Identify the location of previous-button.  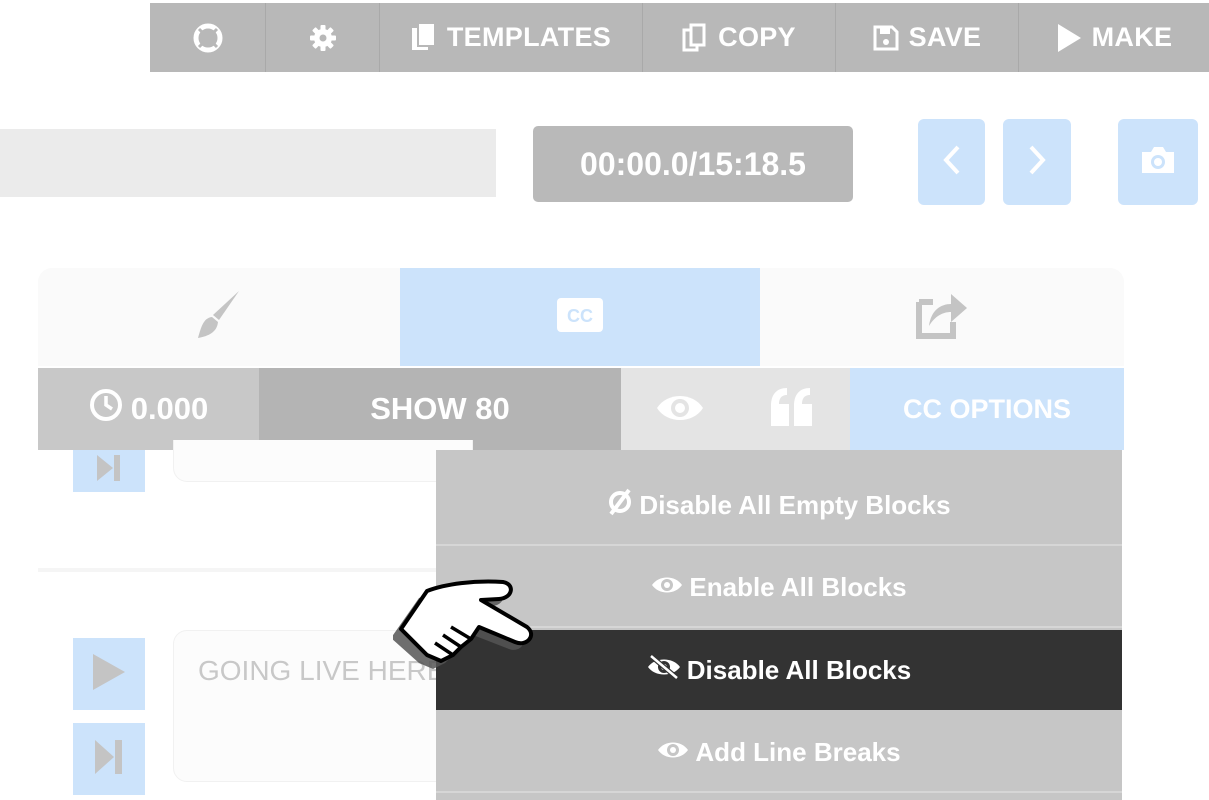
(951, 162).